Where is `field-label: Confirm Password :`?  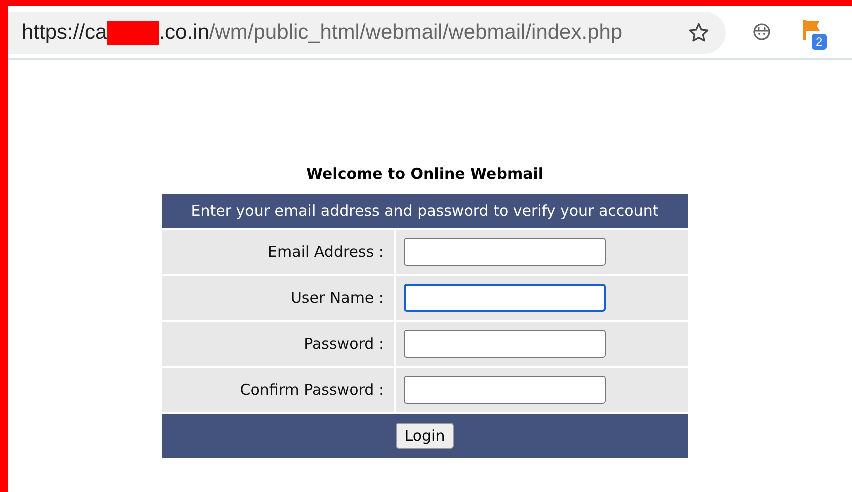
field-label: Confirm Password : is located at coordinates (278, 390).